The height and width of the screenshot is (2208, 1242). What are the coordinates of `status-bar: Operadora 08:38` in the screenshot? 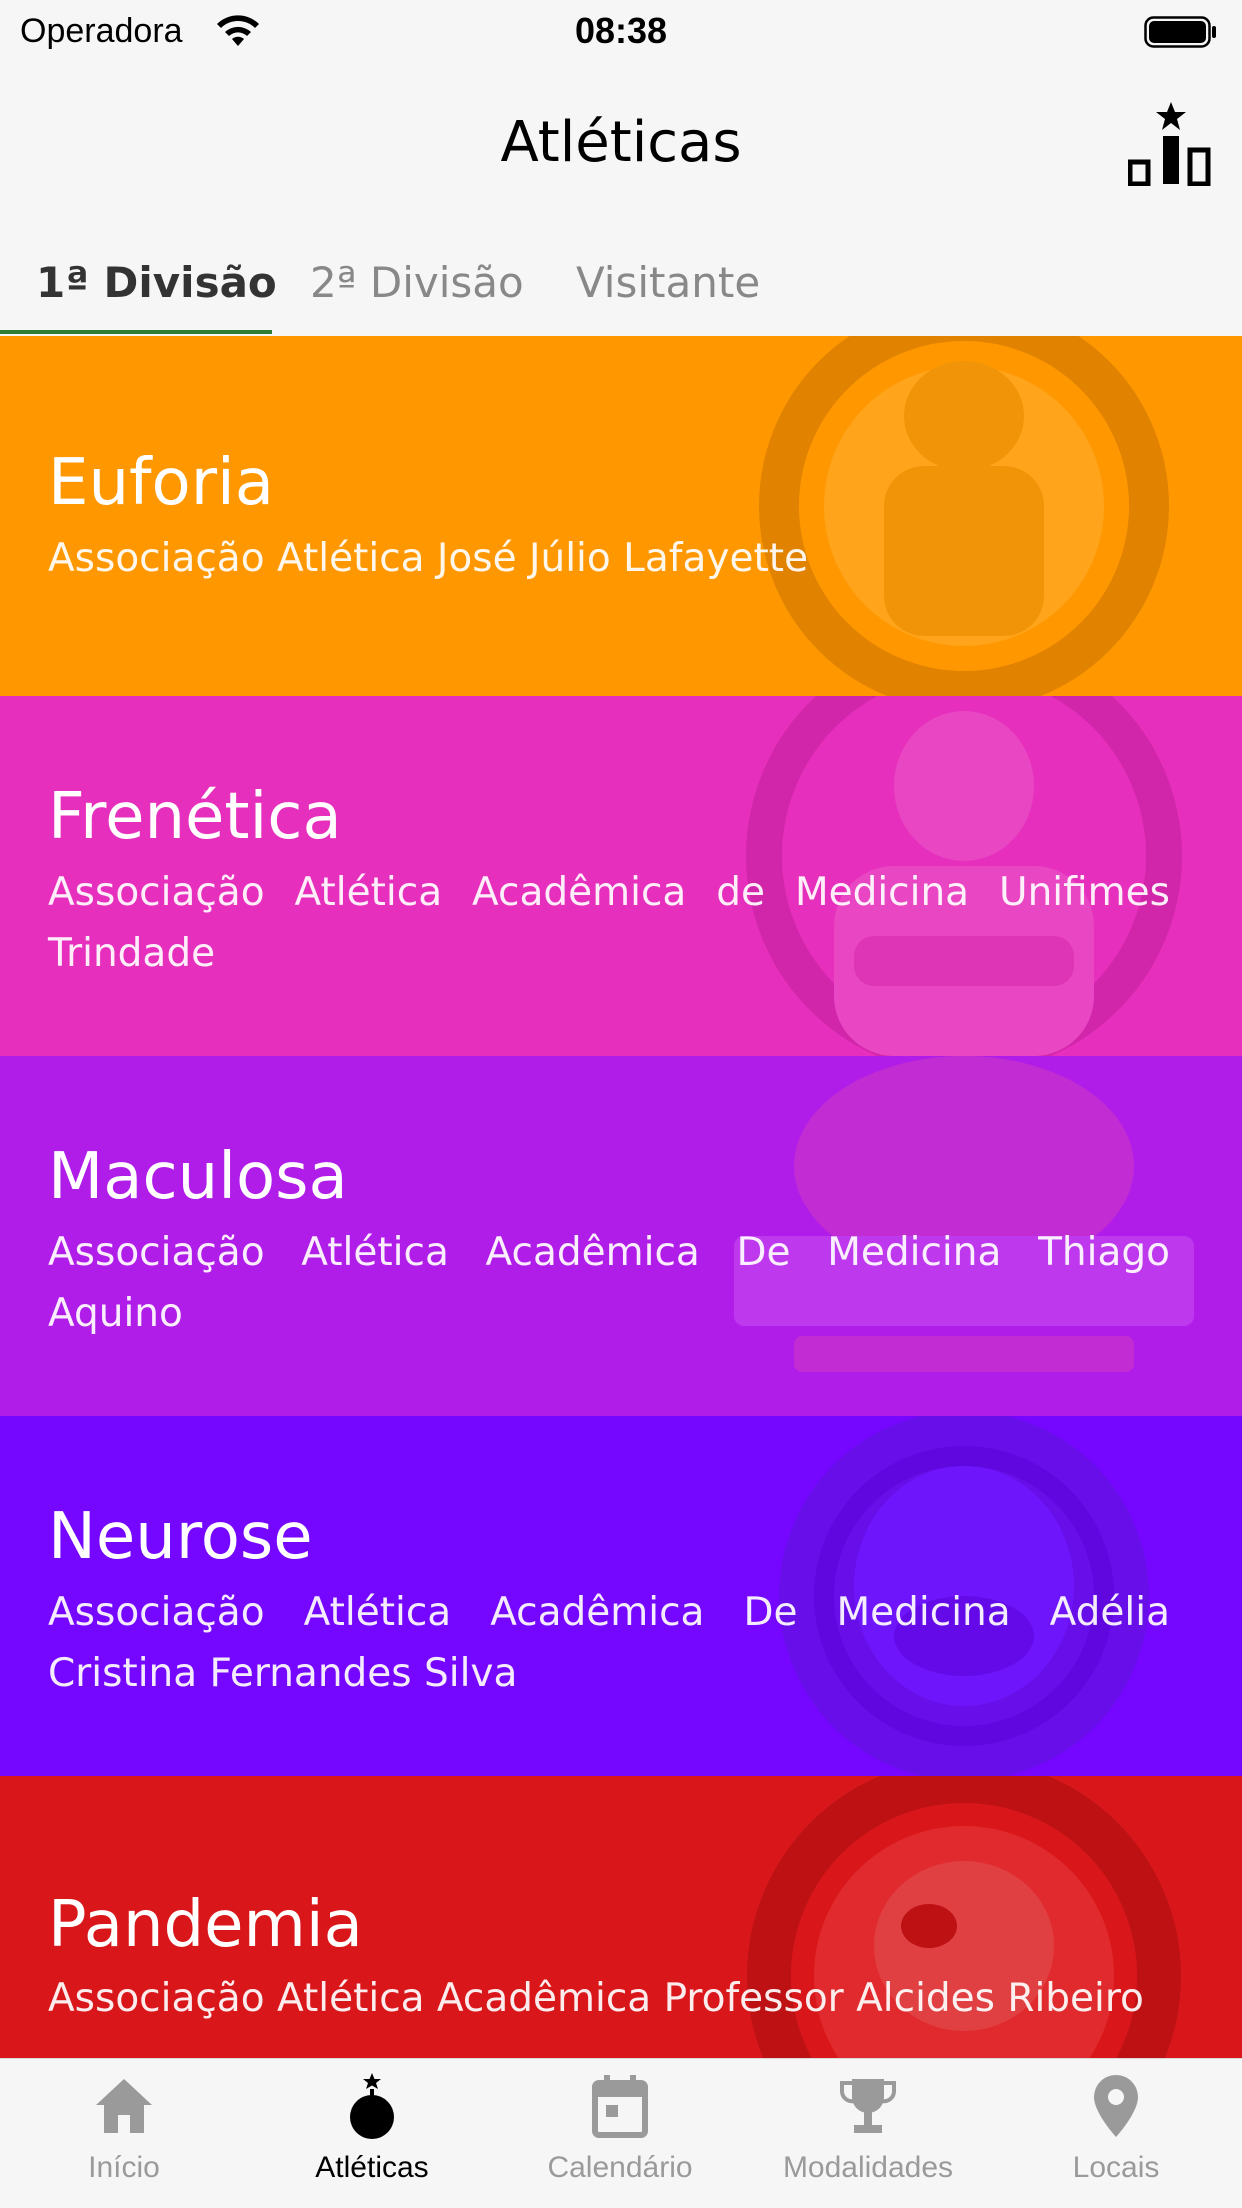 It's located at (621, 31).